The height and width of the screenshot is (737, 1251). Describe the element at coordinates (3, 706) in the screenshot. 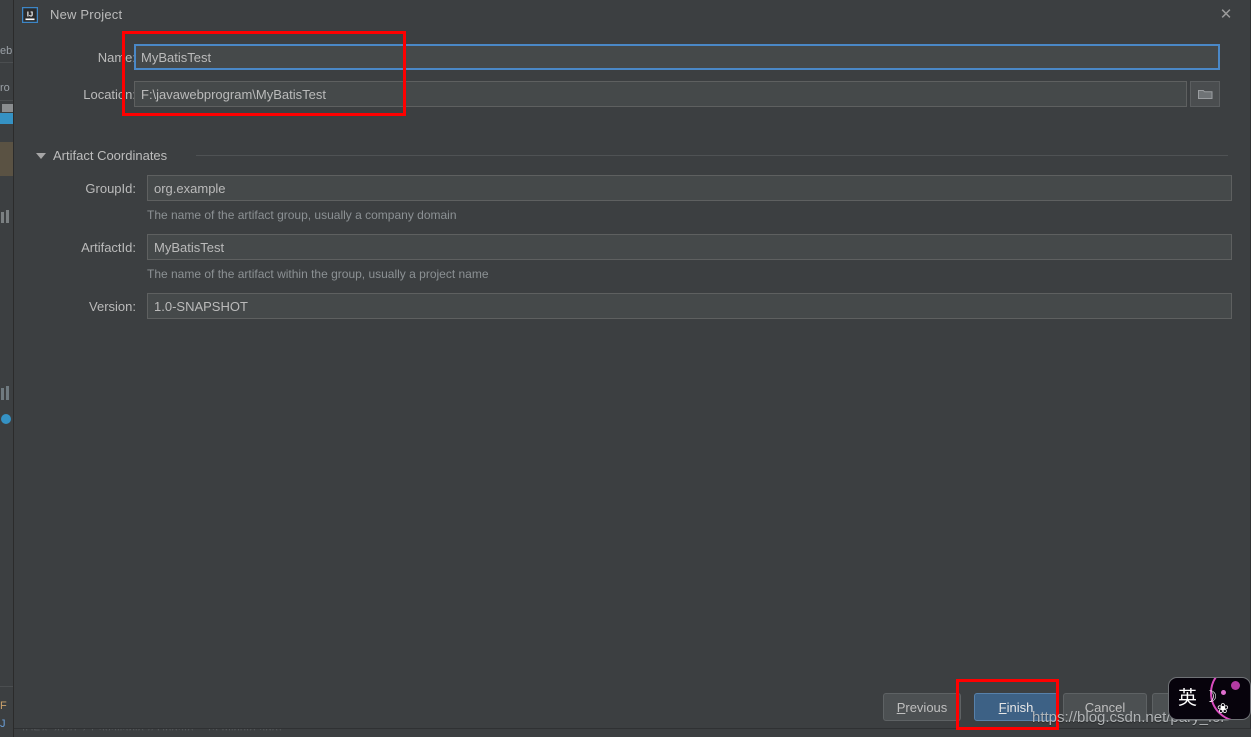

I see `ide-fragment-text: F` at that location.